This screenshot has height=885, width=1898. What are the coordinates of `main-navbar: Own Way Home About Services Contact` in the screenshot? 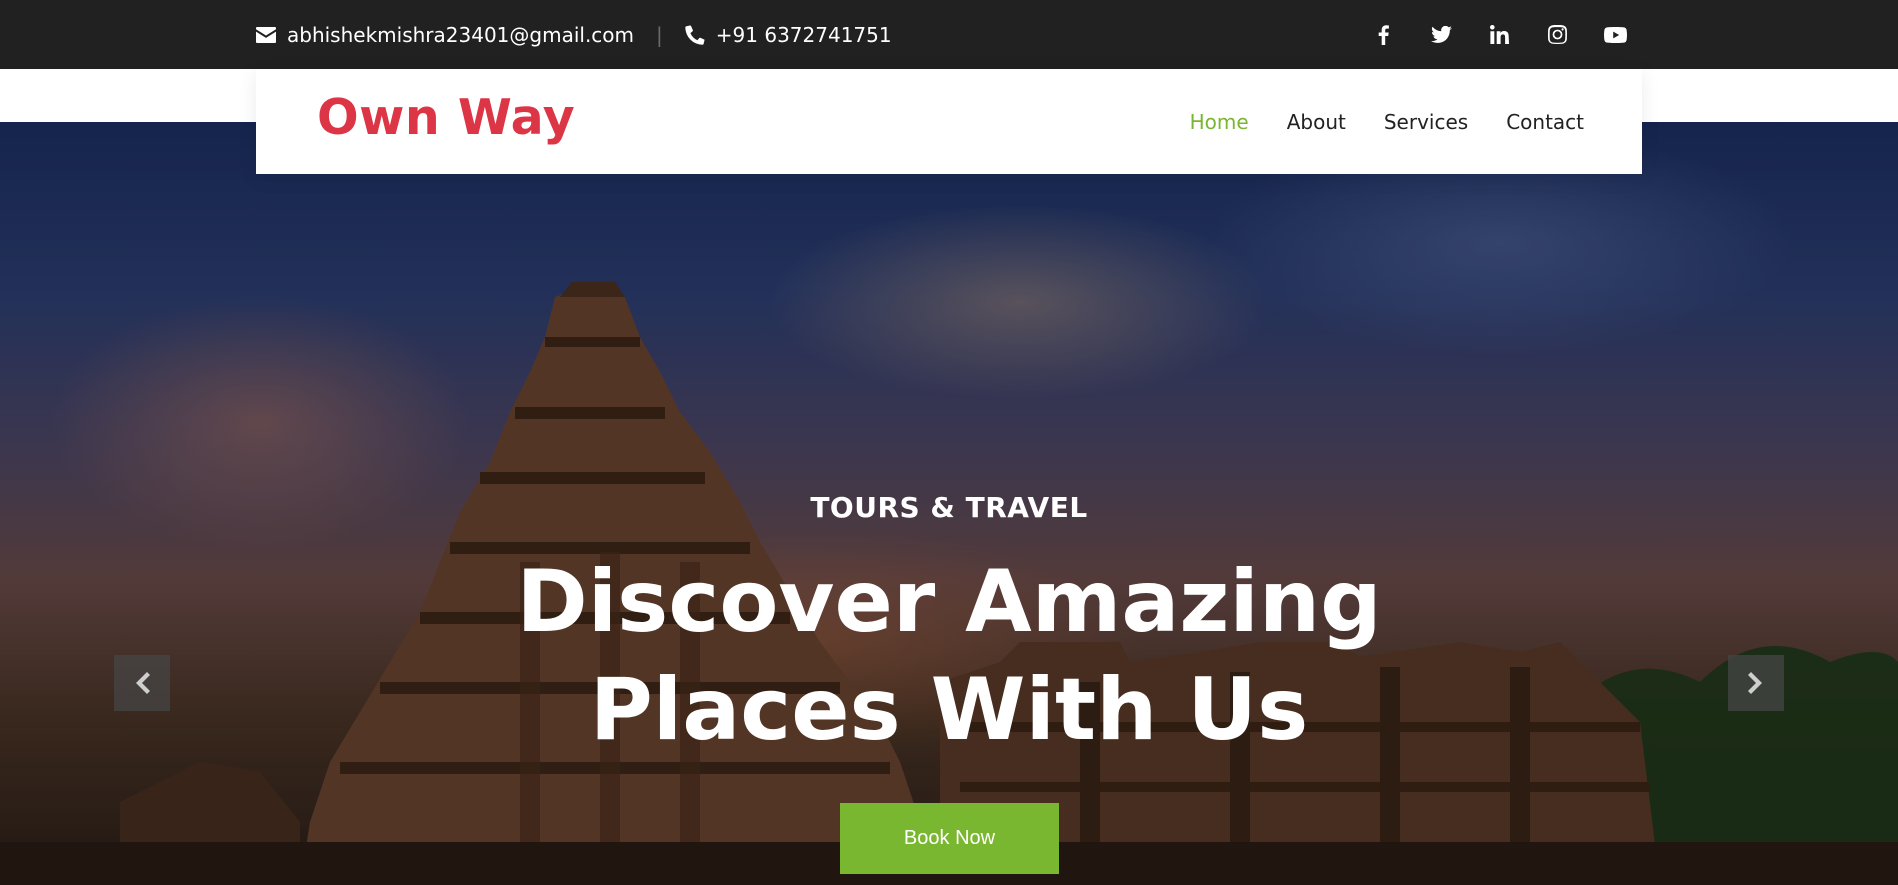 It's located at (949, 121).